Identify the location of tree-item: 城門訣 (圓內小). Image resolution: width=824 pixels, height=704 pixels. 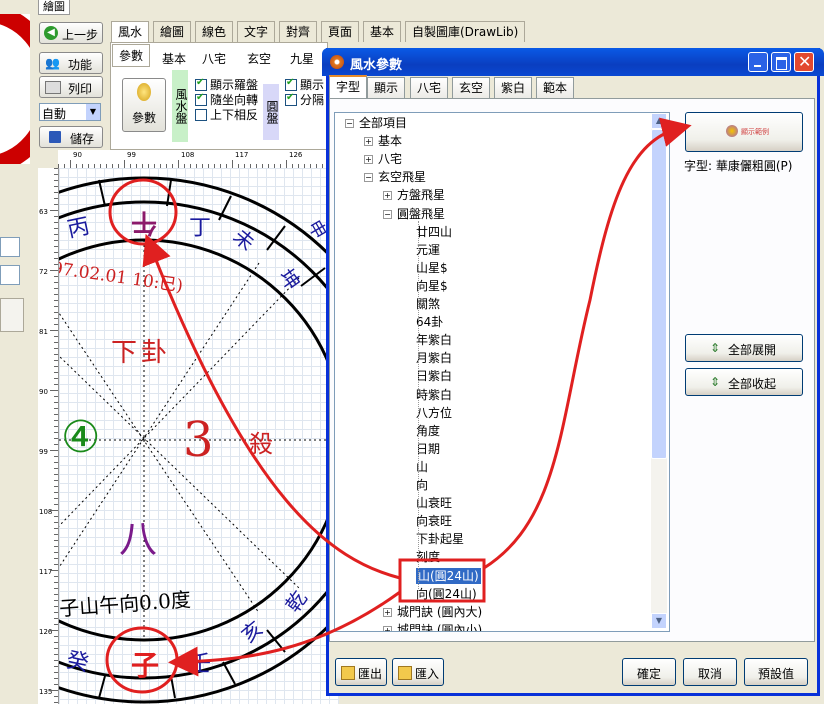
(439, 626).